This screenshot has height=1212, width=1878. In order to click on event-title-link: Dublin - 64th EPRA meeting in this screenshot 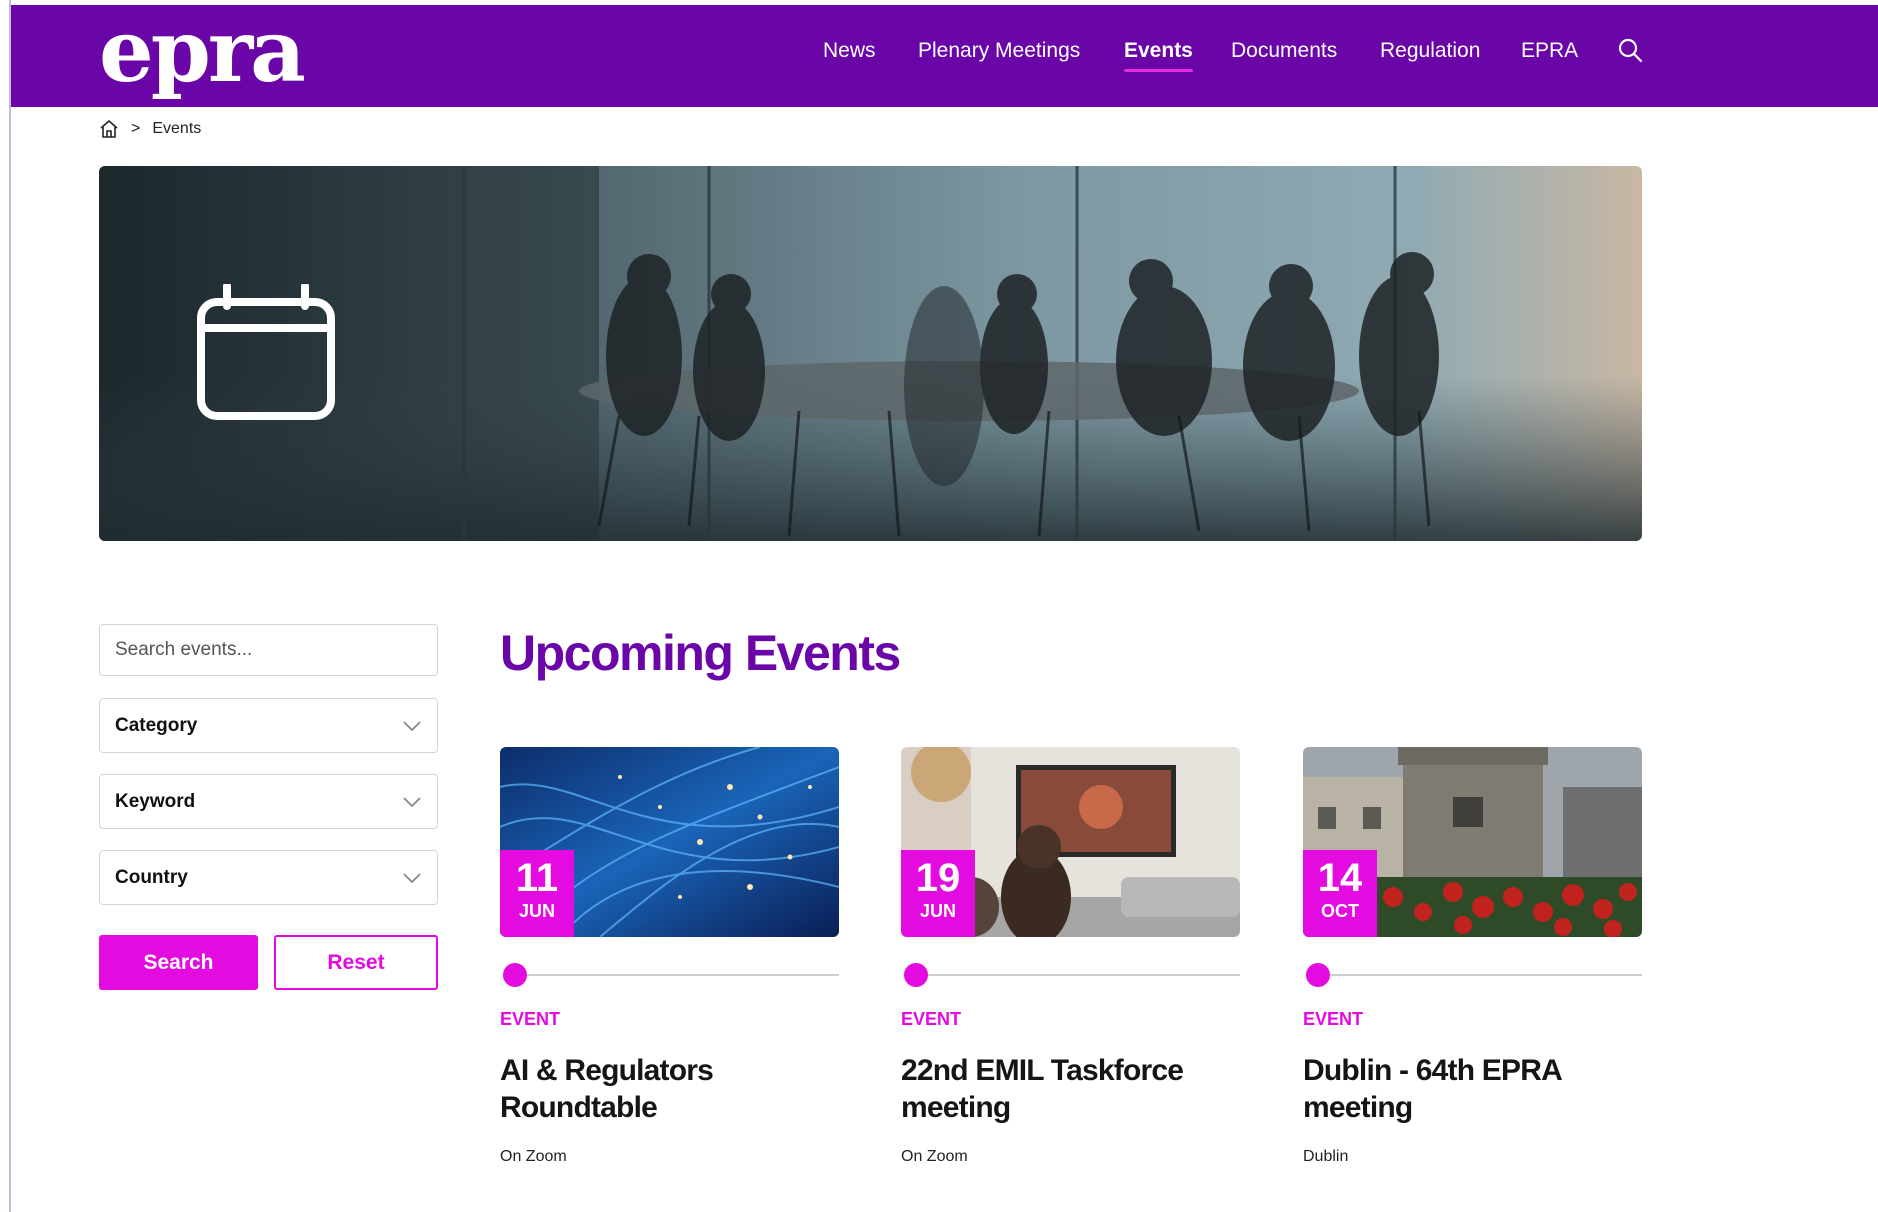, I will do `click(1472, 1089)`.